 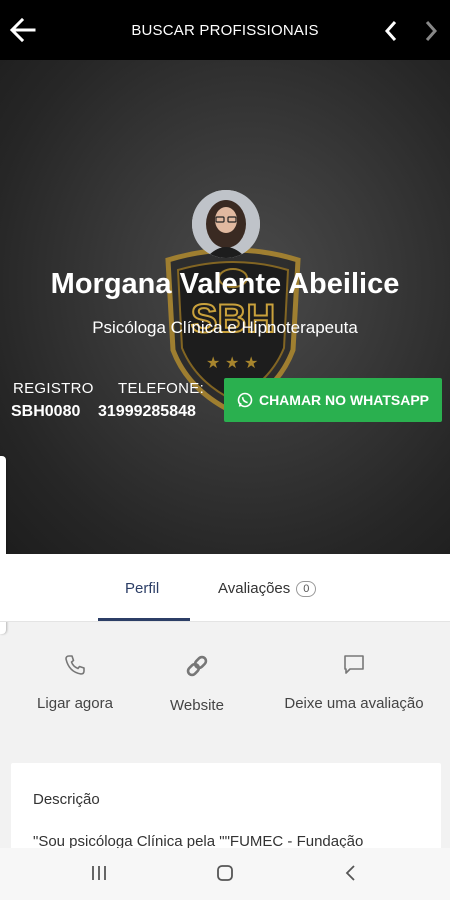 I want to click on system-back-icon, so click(x=351, y=873).